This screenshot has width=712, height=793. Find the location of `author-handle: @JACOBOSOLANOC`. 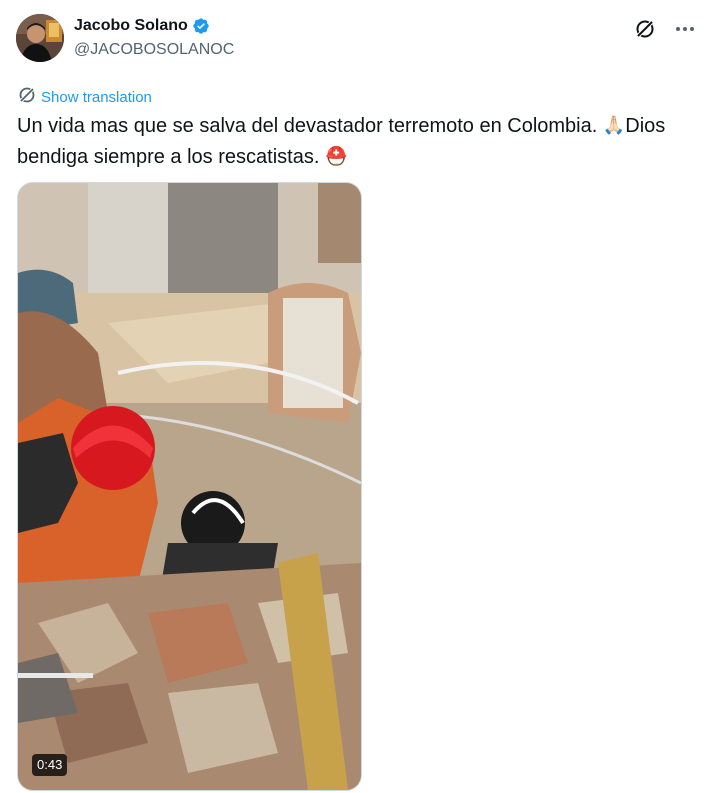

author-handle: @JACOBOSOLANOC is located at coordinates (154, 50).